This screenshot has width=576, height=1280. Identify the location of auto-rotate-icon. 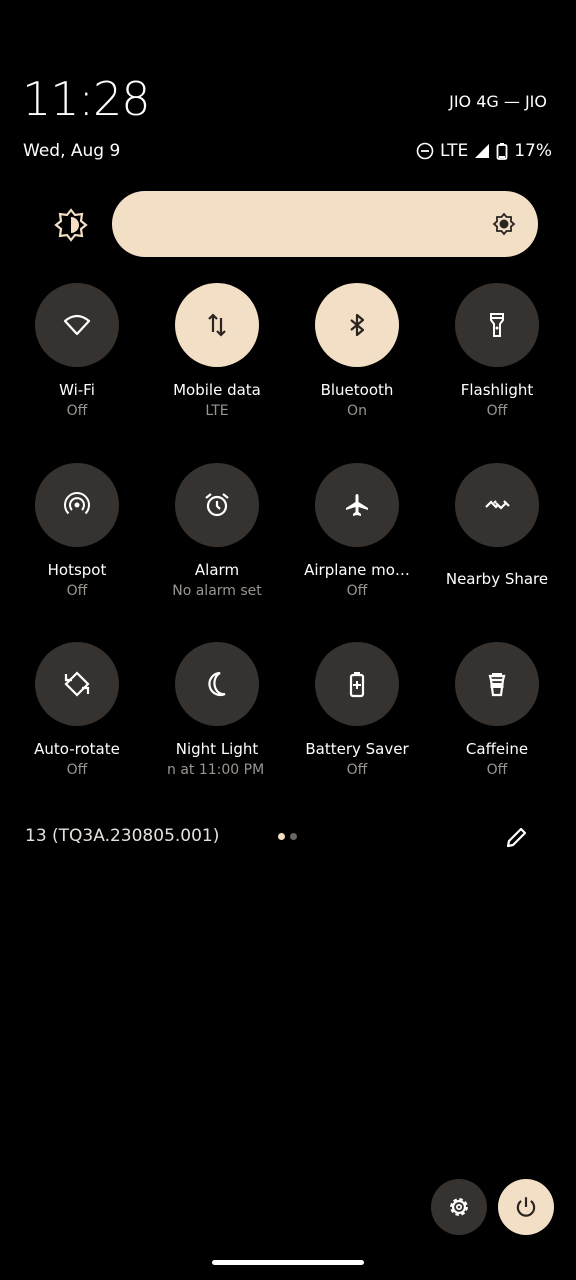
(77, 684).